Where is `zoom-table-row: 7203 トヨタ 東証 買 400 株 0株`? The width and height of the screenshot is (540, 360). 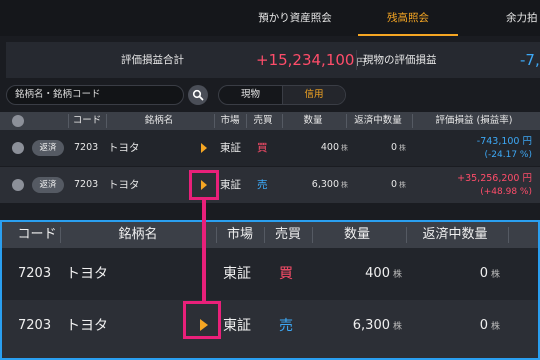 zoom-table-row: 7203 トヨタ 東証 買 400 株 0株 is located at coordinates (270, 274).